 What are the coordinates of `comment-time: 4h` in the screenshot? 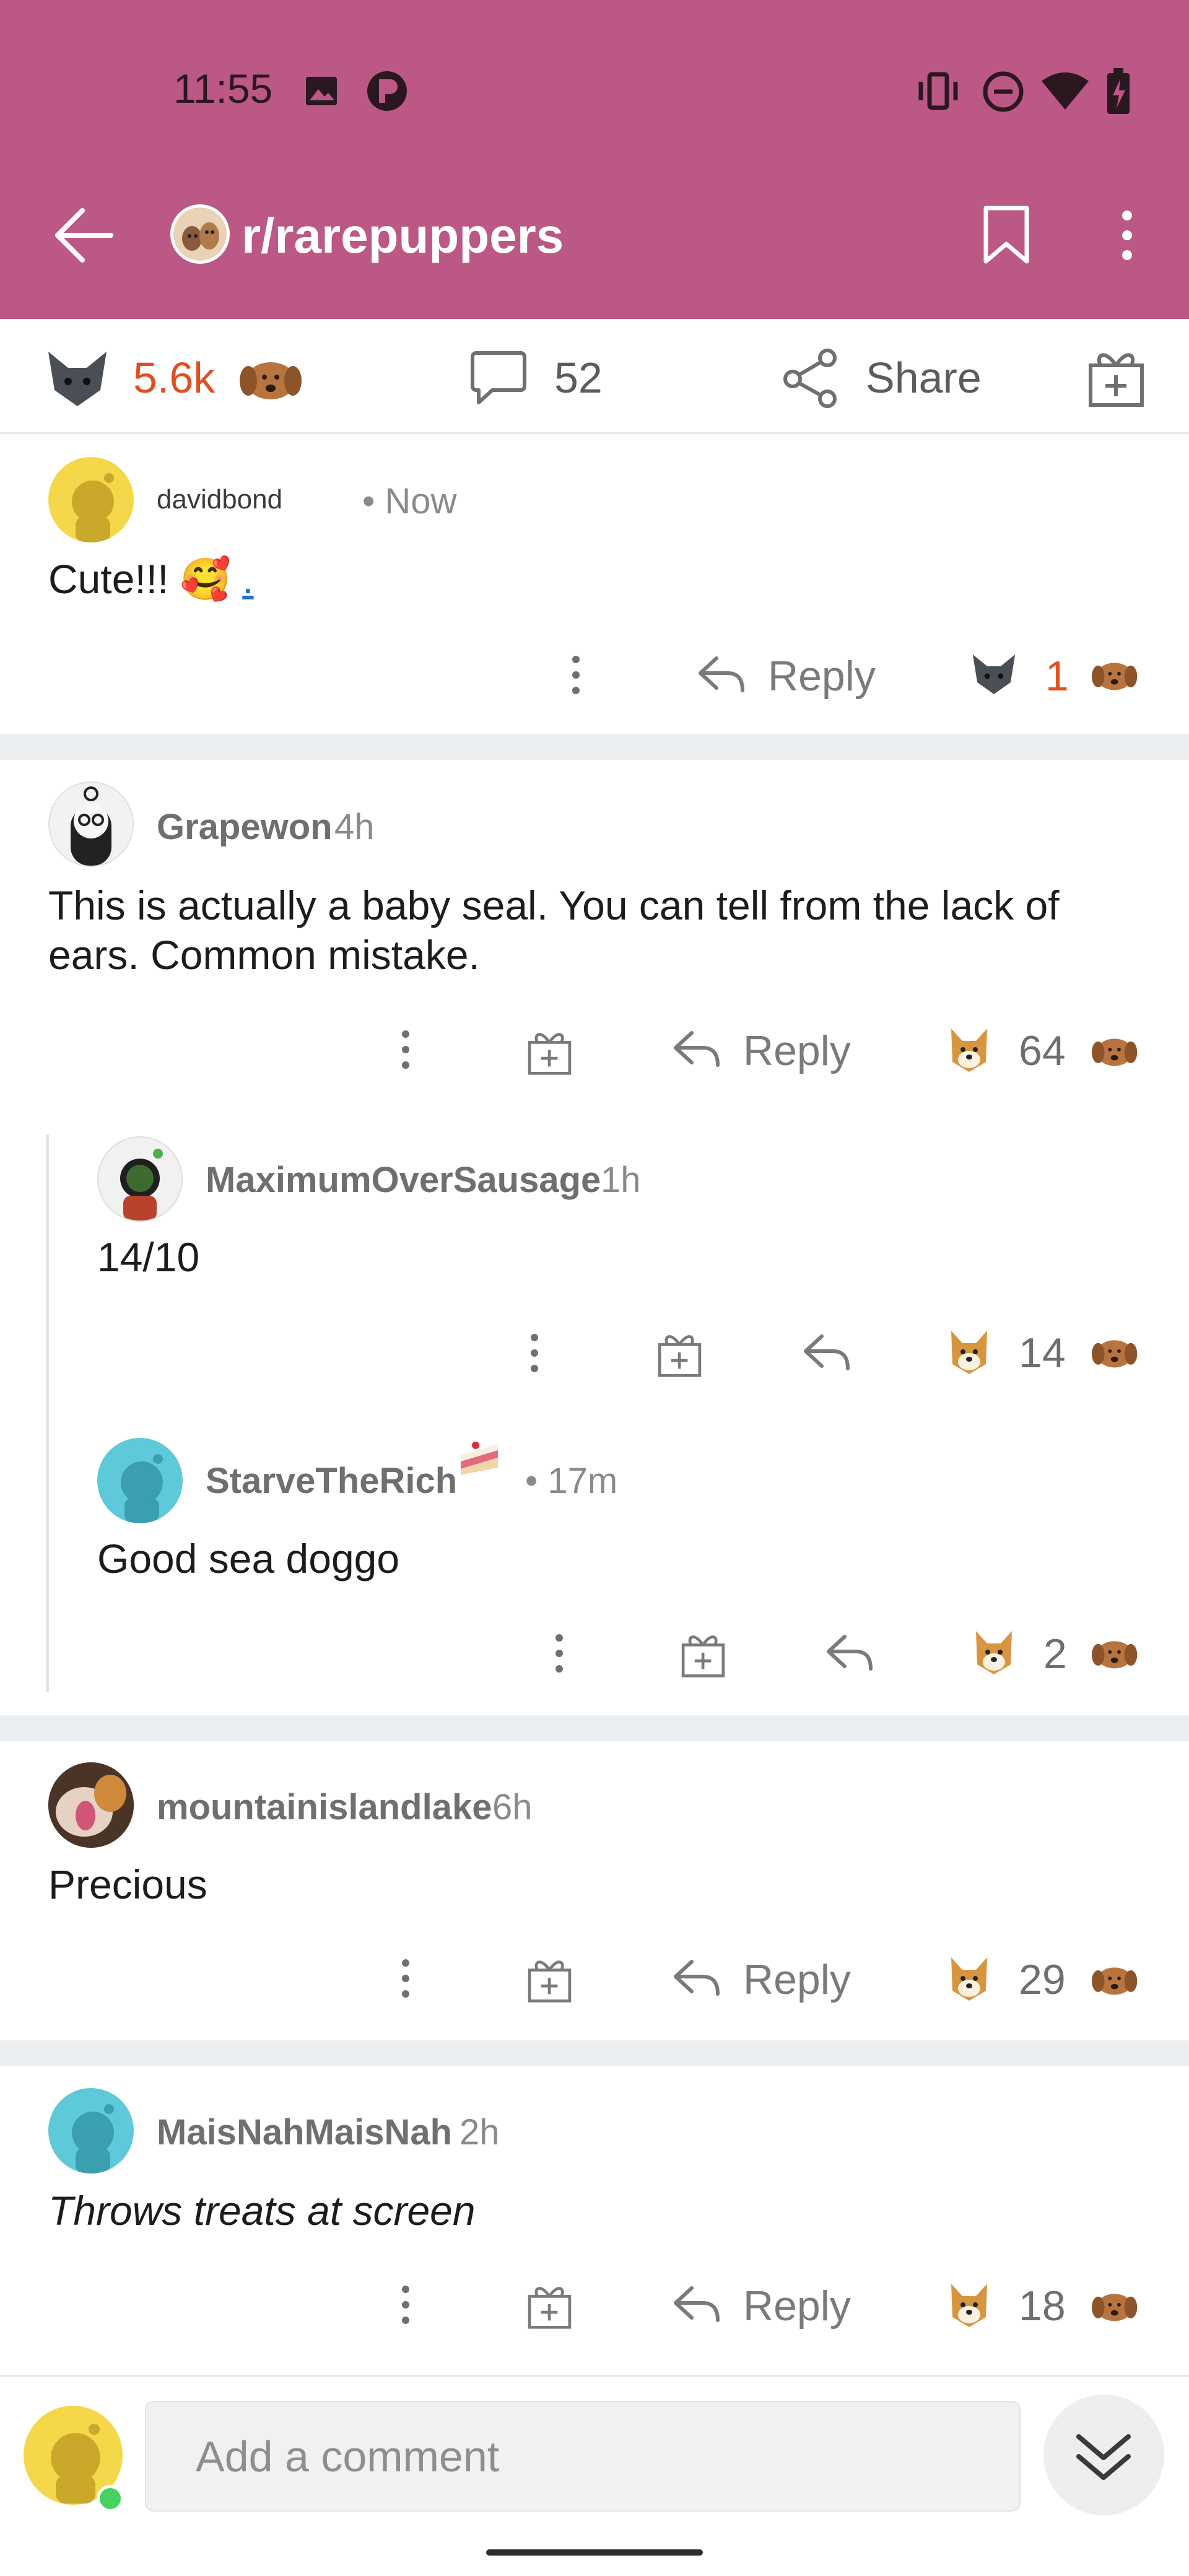 It's located at (354, 827).